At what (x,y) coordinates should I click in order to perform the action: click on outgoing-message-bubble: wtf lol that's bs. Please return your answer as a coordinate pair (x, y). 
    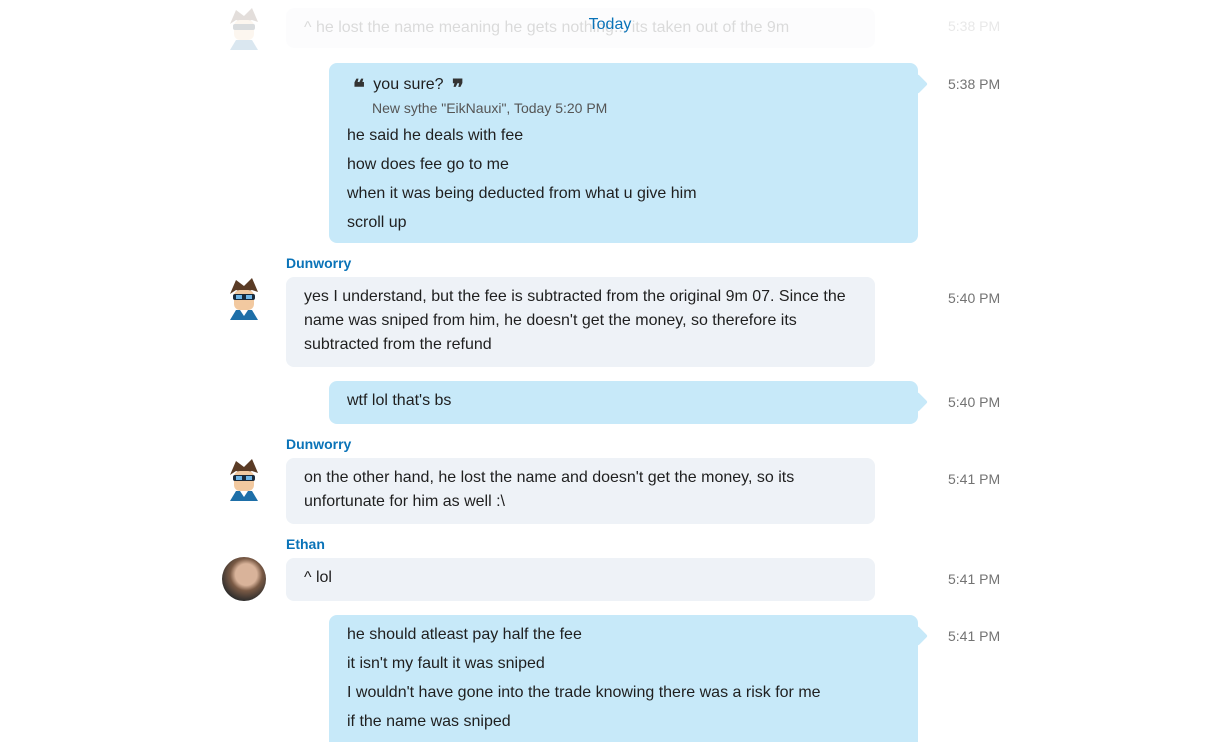
    Looking at the image, I should click on (623, 402).